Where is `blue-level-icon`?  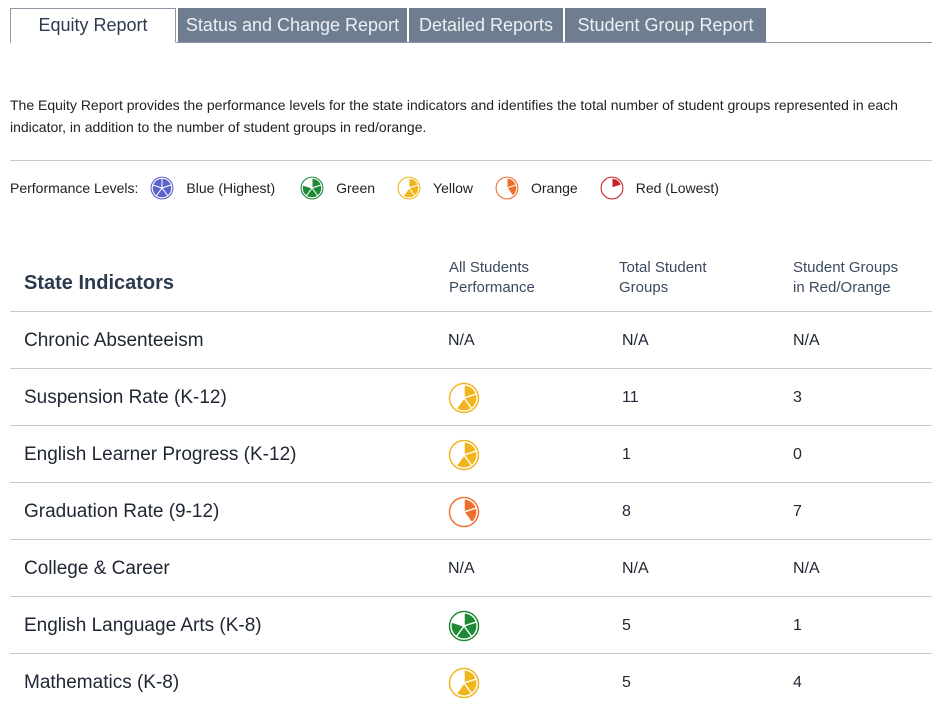 blue-level-icon is located at coordinates (162, 188).